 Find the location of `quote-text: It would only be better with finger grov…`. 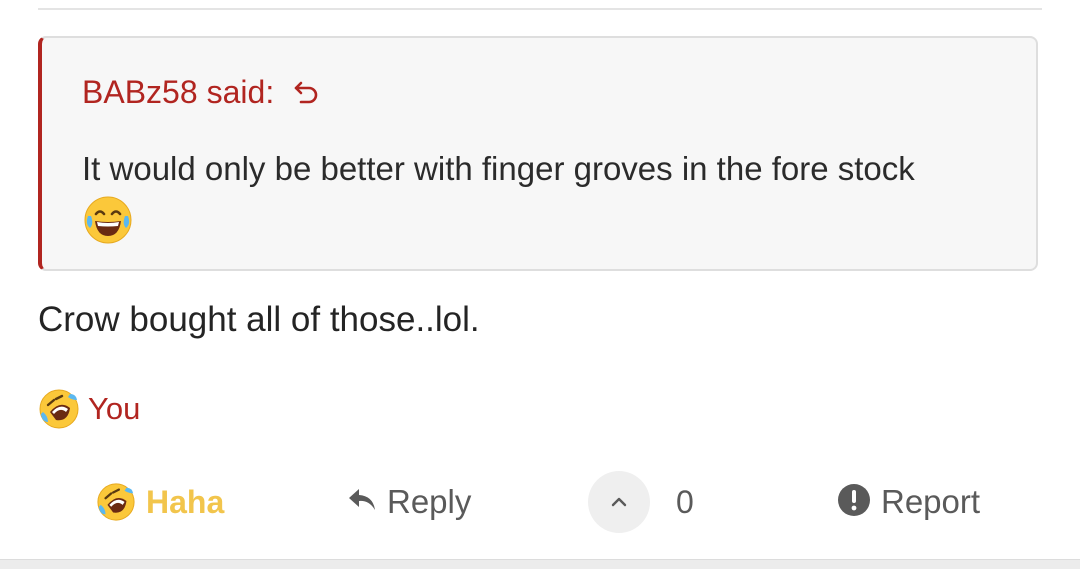

quote-text: It would only be better with finger grov… is located at coordinates (498, 168).